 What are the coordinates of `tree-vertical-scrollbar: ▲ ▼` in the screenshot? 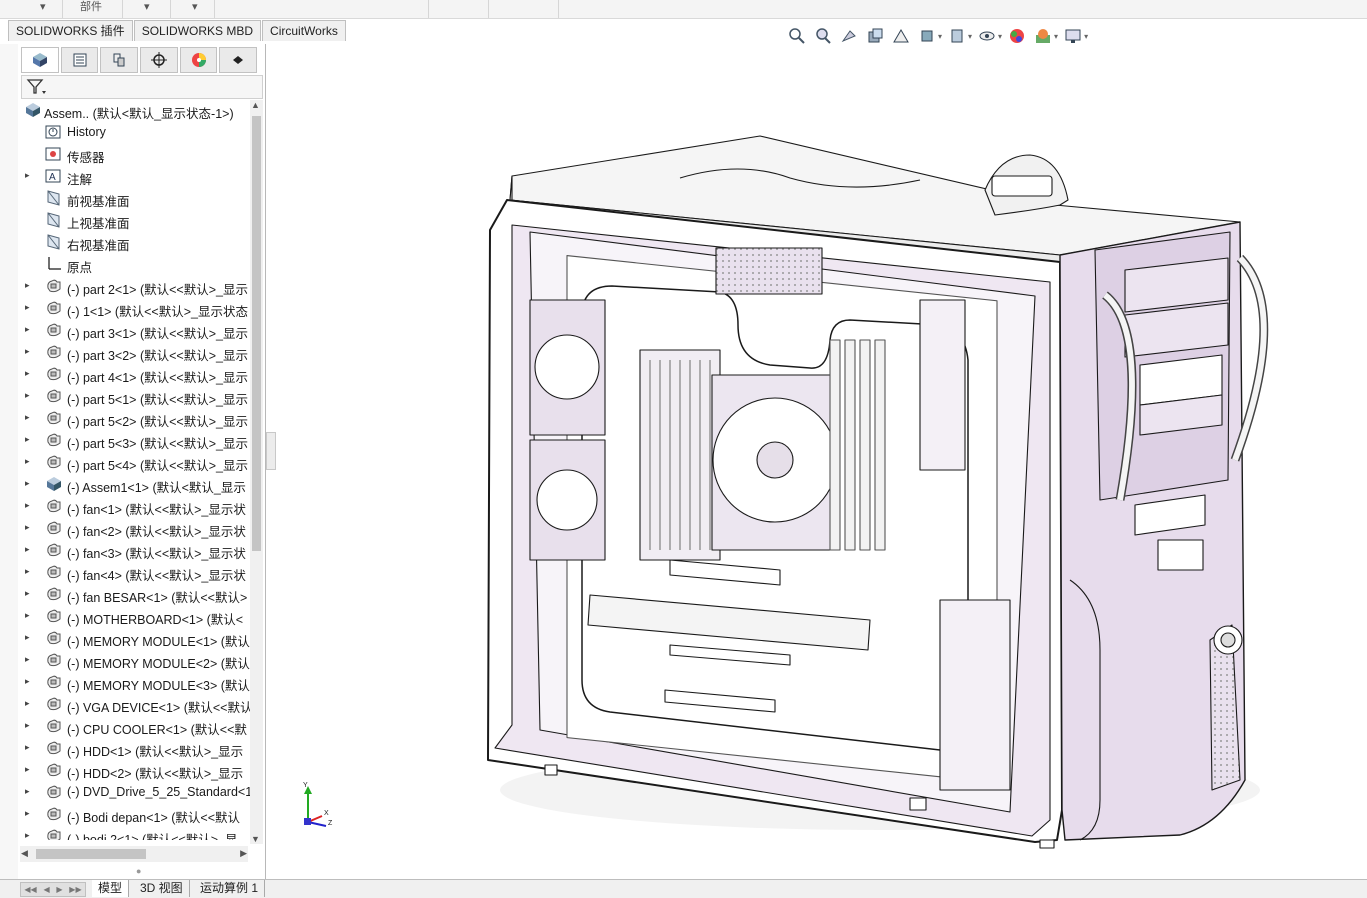 It's located at (256, 472).